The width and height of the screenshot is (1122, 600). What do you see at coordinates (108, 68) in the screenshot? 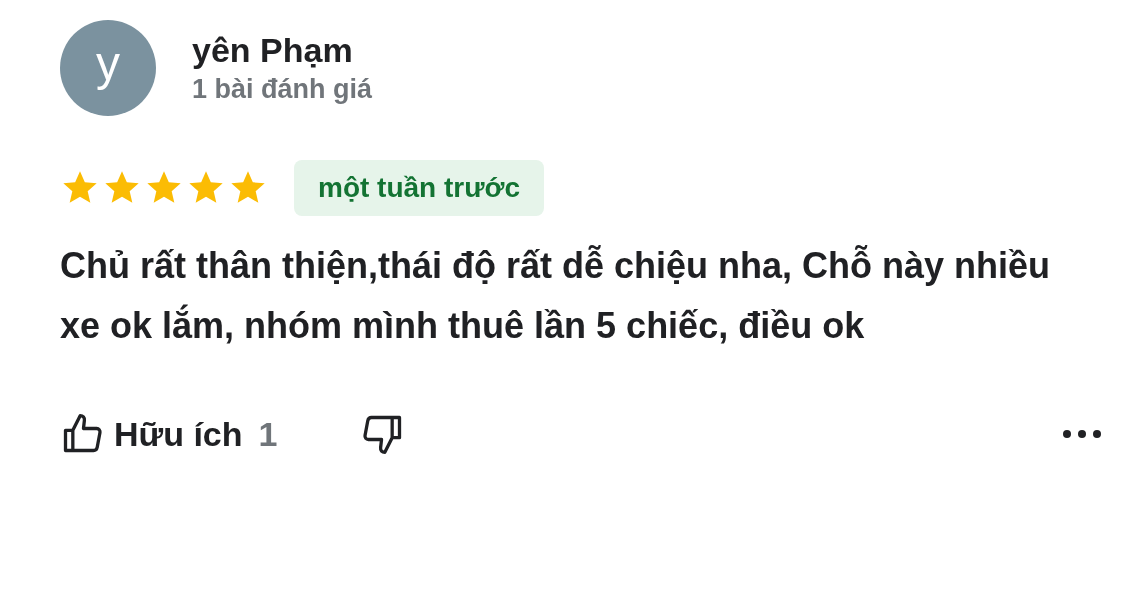
I see `avatar: y` at bounding box center [108, 68].